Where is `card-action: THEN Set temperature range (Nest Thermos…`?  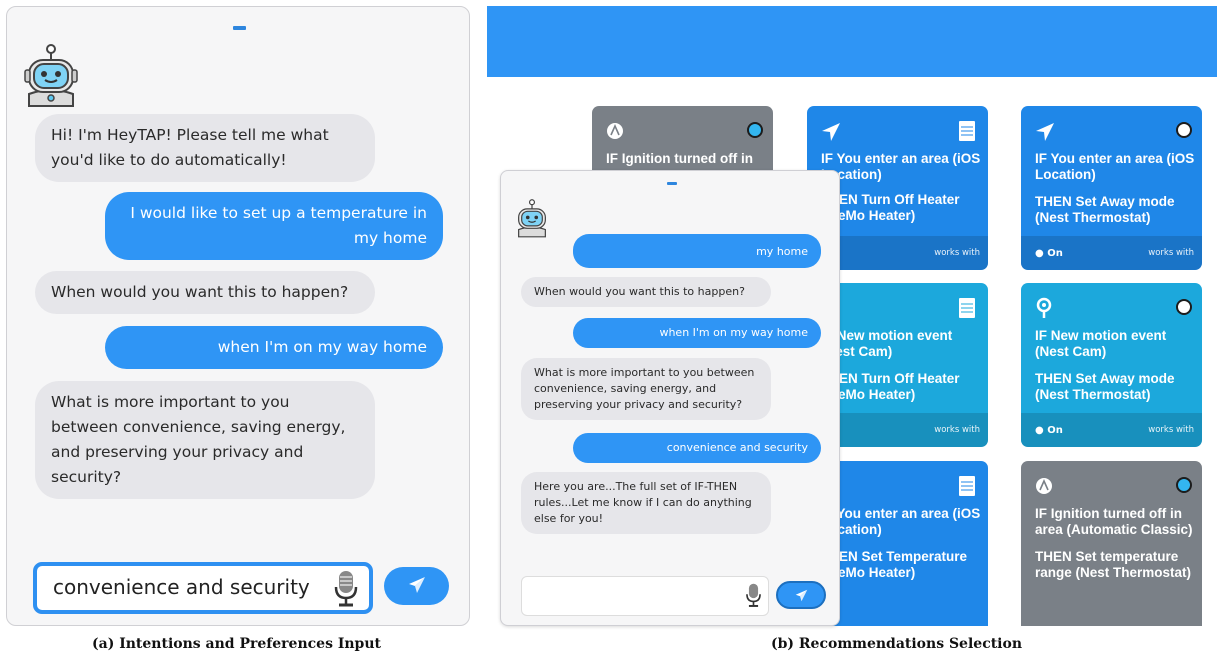 card-action: THEN Set temperature range (Nest Thermos… is located at coordinates (1113, 564).